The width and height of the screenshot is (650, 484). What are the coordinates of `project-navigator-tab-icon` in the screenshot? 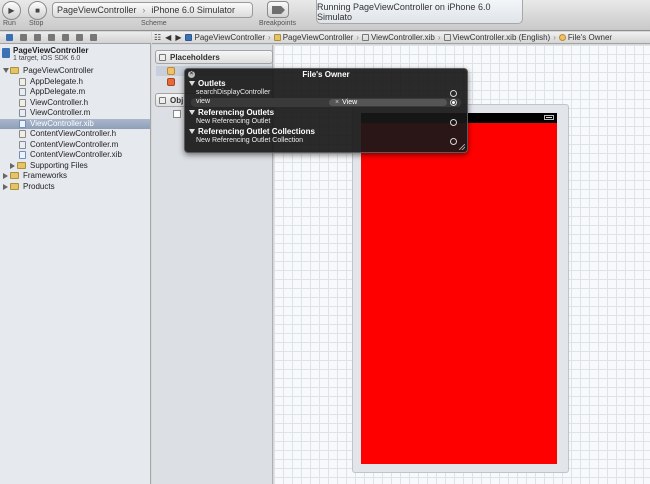 It's located at (9, 37).